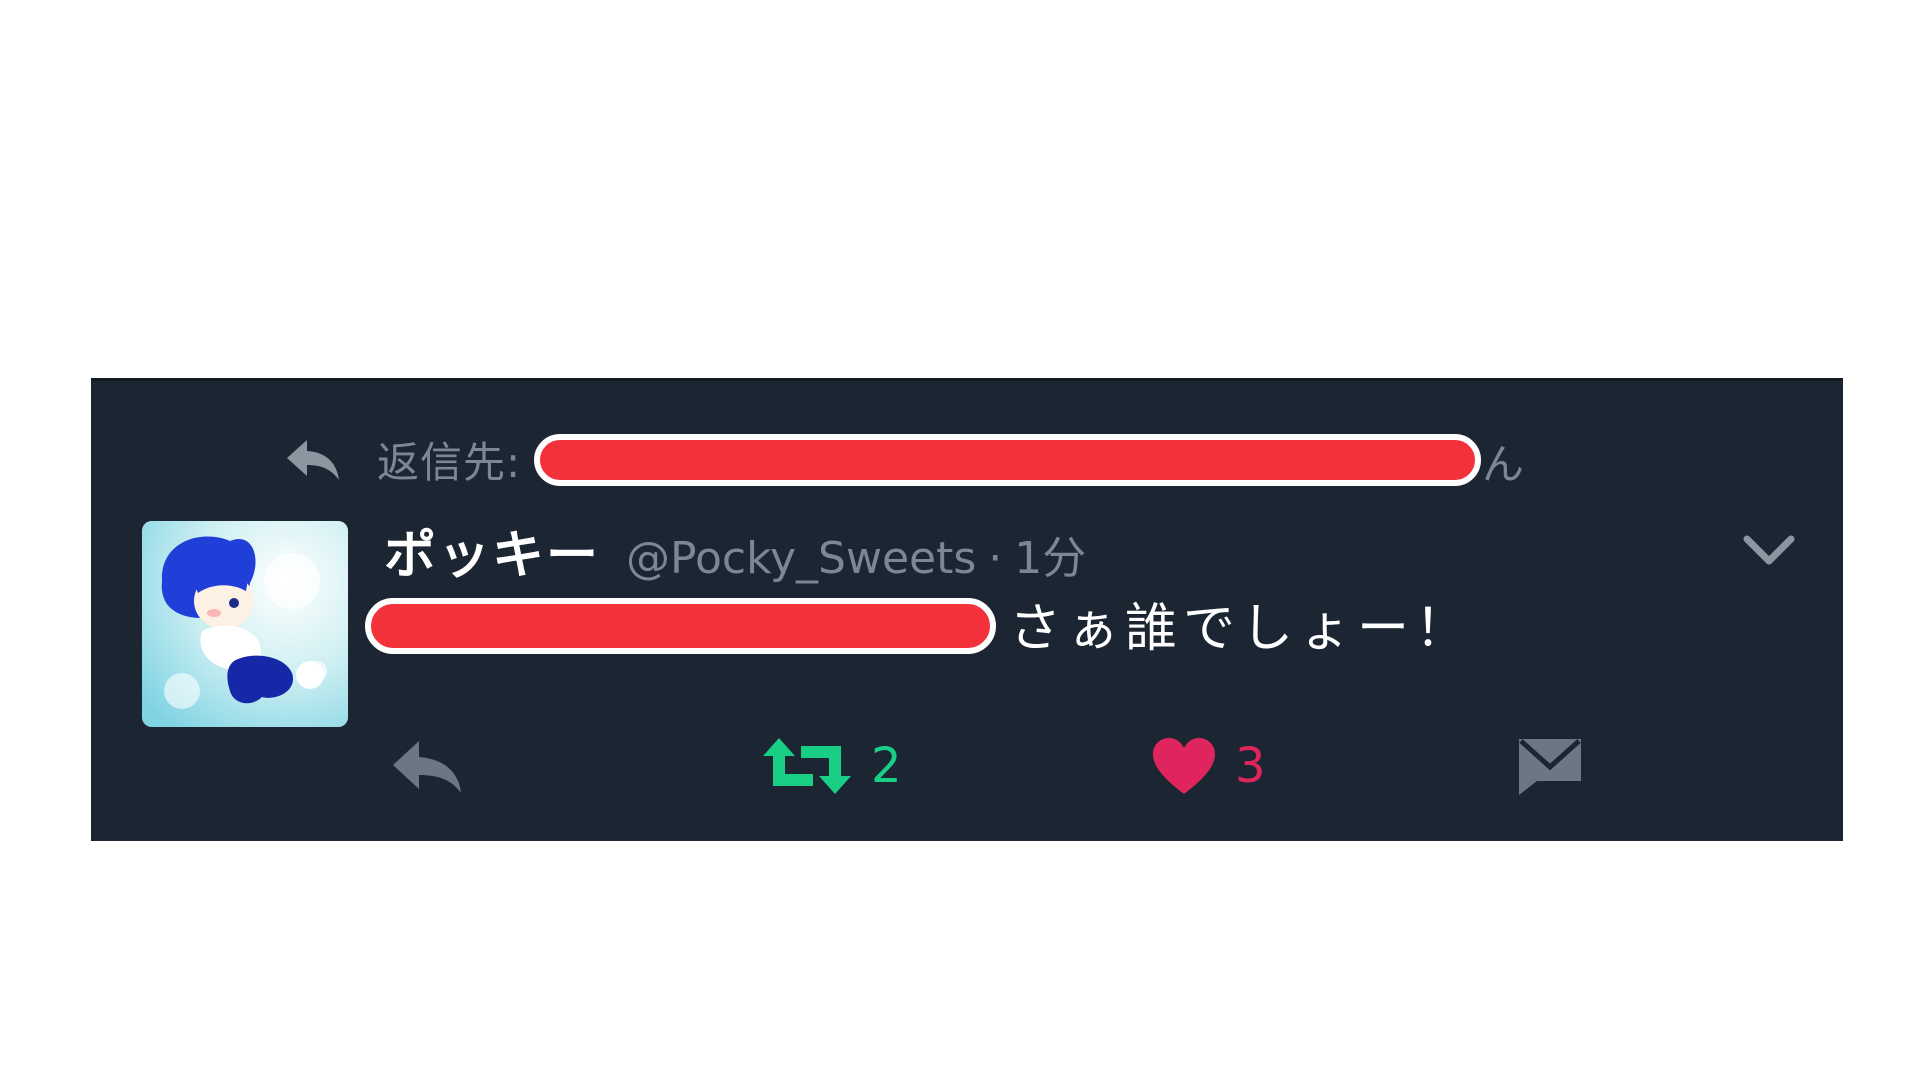 The height and width of the screenshot is (1080, 1920). Describe the element at coordinates (967, 766) in the screenshot. I see `action-bar: 2 3` at that location.